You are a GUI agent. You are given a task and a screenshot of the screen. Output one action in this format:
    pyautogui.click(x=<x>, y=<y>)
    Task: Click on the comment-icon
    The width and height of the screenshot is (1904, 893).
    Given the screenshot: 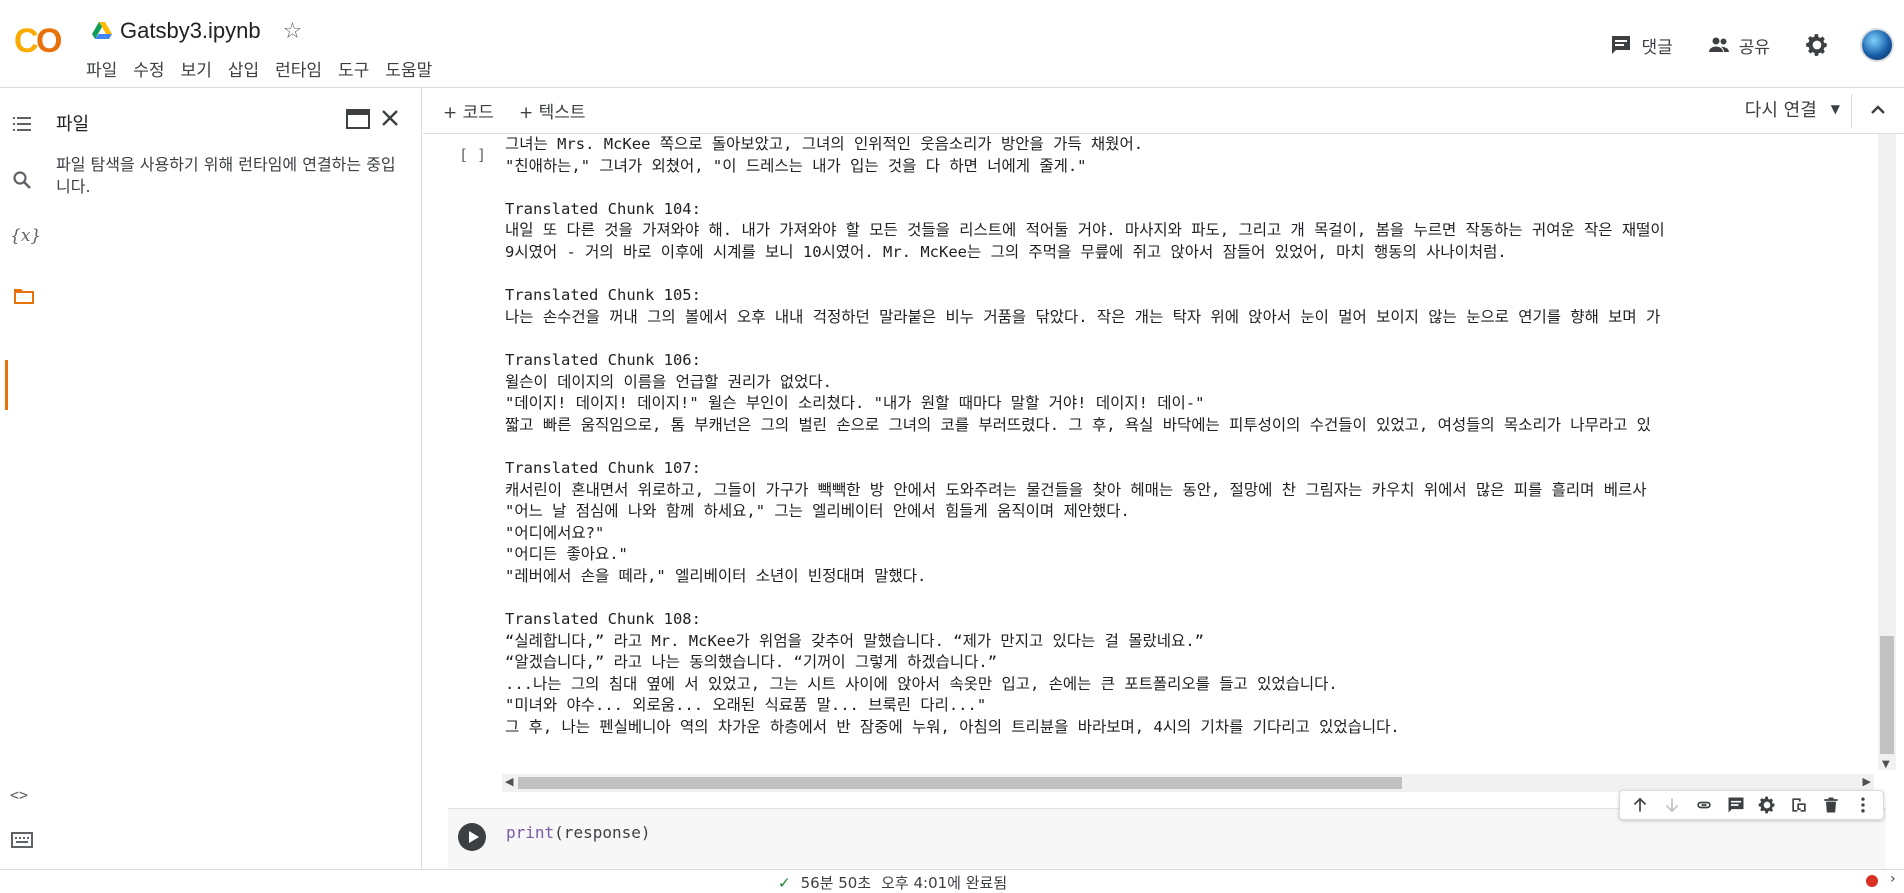 What is the action you would take?
    pyautogui.click(x=1621, y=45)
    